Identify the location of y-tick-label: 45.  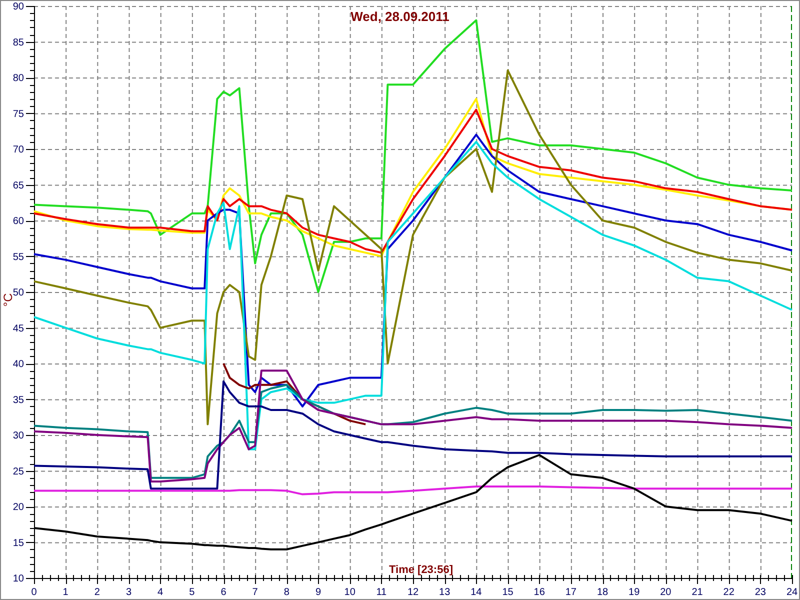
(18, 328).